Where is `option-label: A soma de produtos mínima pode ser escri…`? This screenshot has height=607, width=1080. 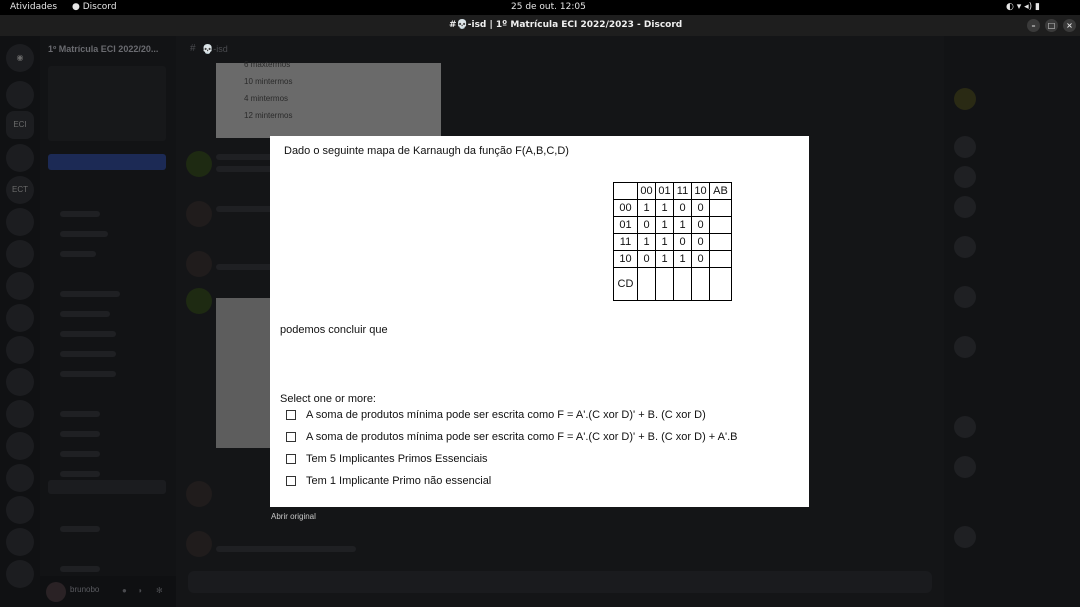
option-label: A soma de produtos mínima pode ser escri… is located at coordinates (522, 437).